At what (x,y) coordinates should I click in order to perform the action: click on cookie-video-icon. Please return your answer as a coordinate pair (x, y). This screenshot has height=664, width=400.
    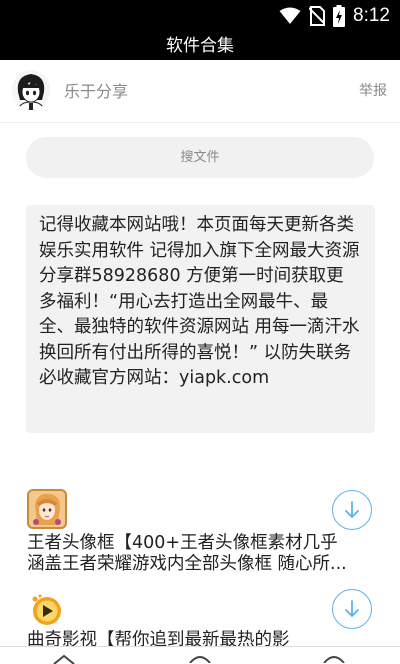
    Looking at the image, I should click on (46, 609).